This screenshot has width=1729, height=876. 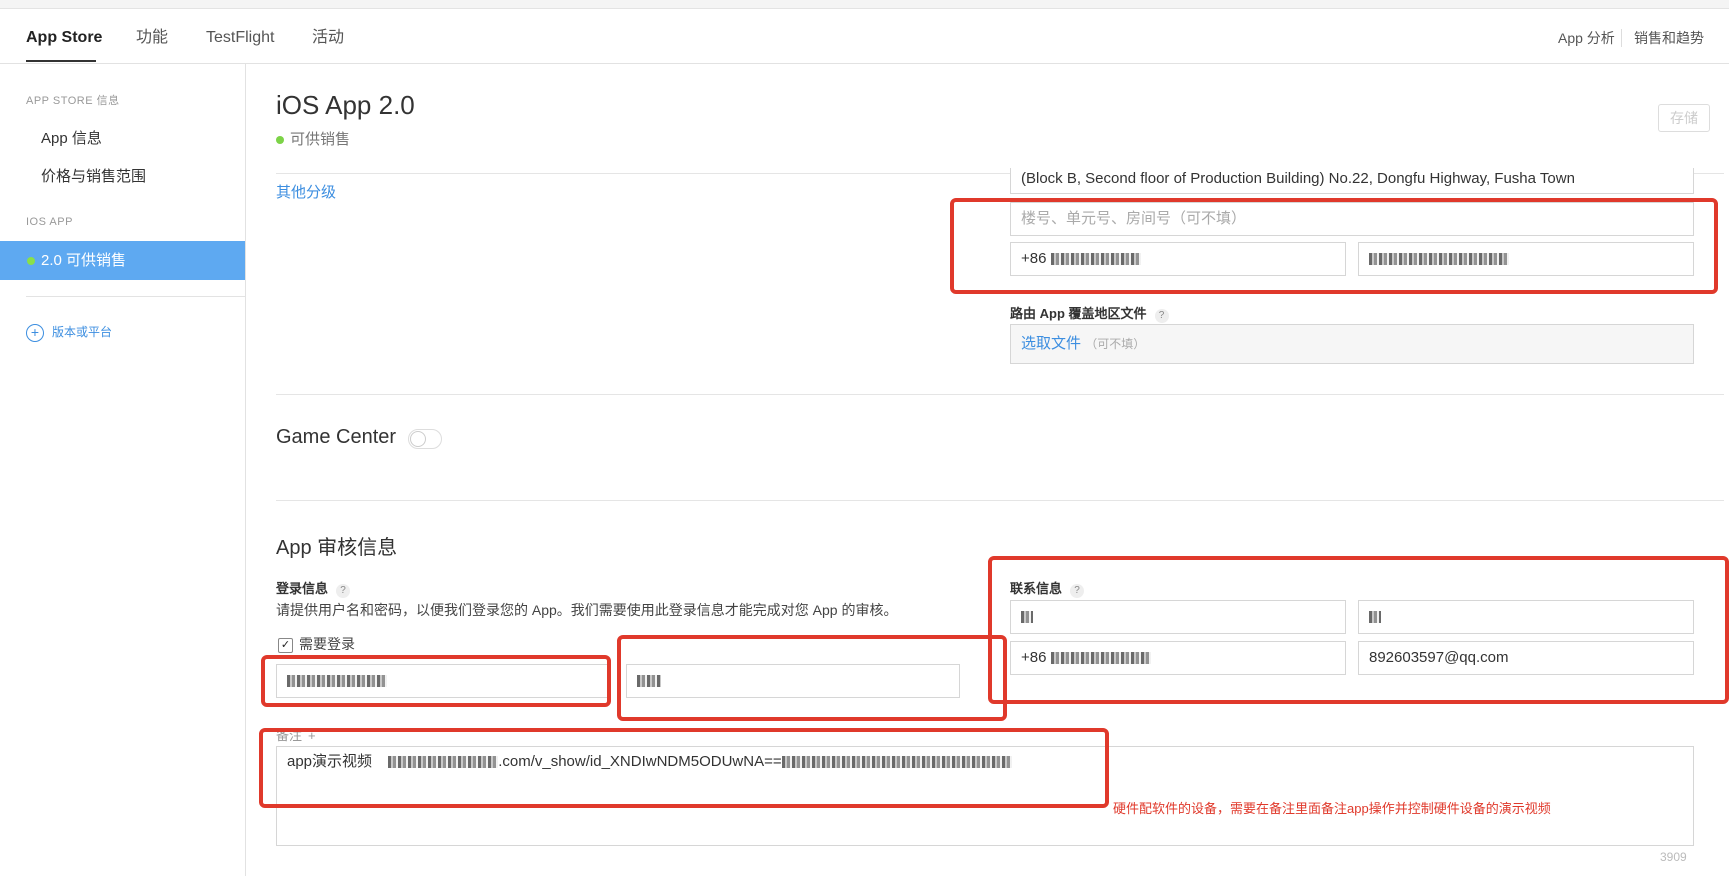 What do you see at coordinates (337, 681) in the screenshot?
I see `redacted-username` at bounding box center [337, 681].